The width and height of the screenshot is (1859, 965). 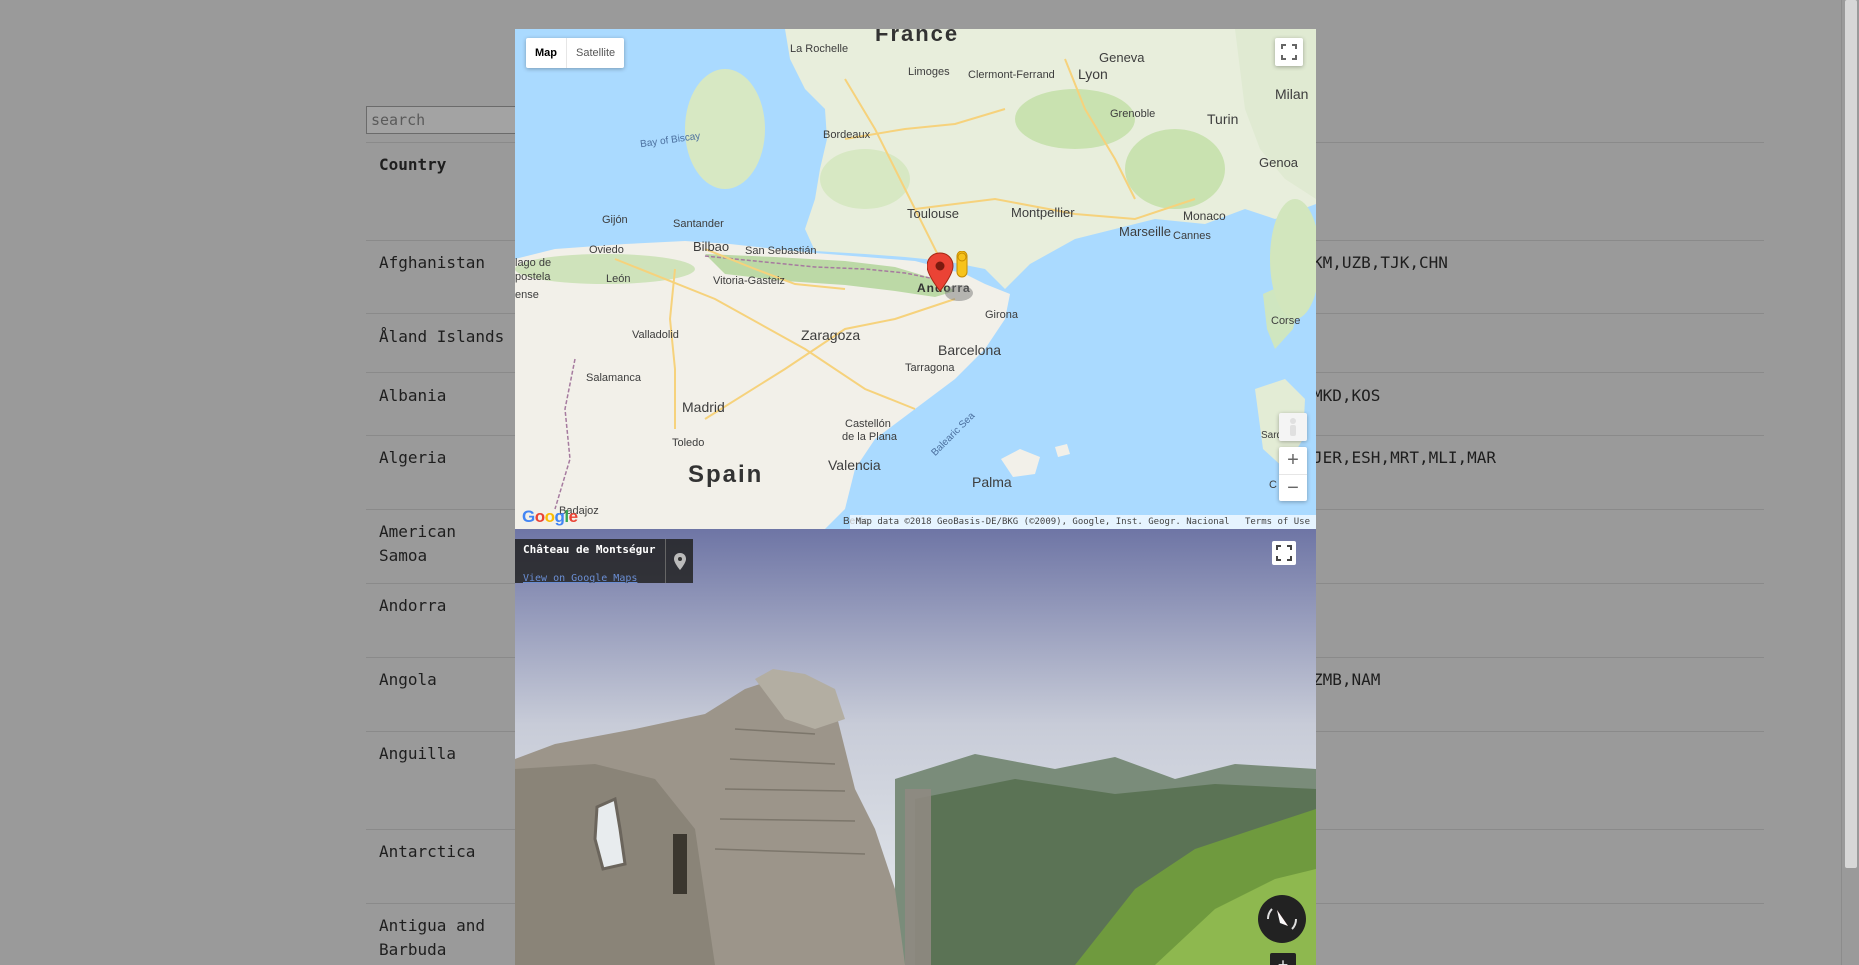 I want to click on compass-icon, so click(x=1282, y=919).